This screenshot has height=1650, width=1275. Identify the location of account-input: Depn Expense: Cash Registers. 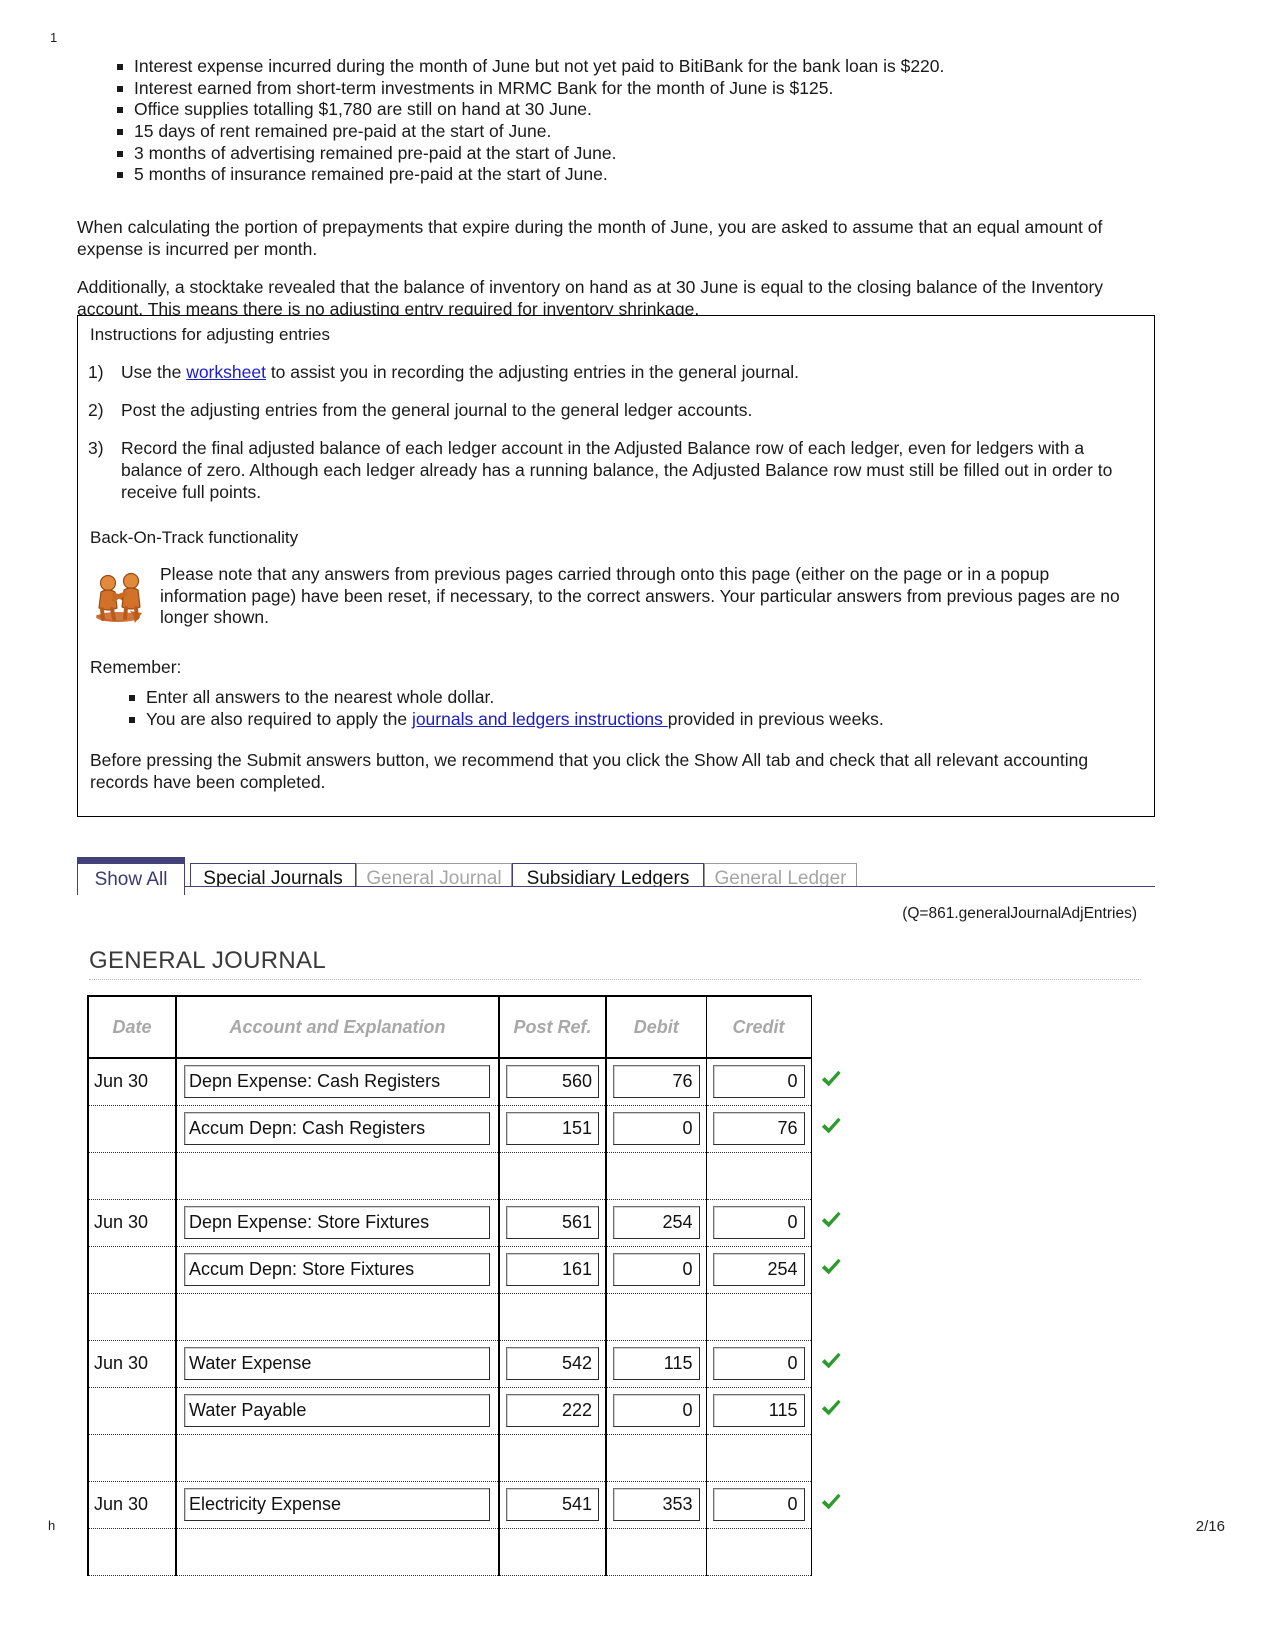
(337, 1082).